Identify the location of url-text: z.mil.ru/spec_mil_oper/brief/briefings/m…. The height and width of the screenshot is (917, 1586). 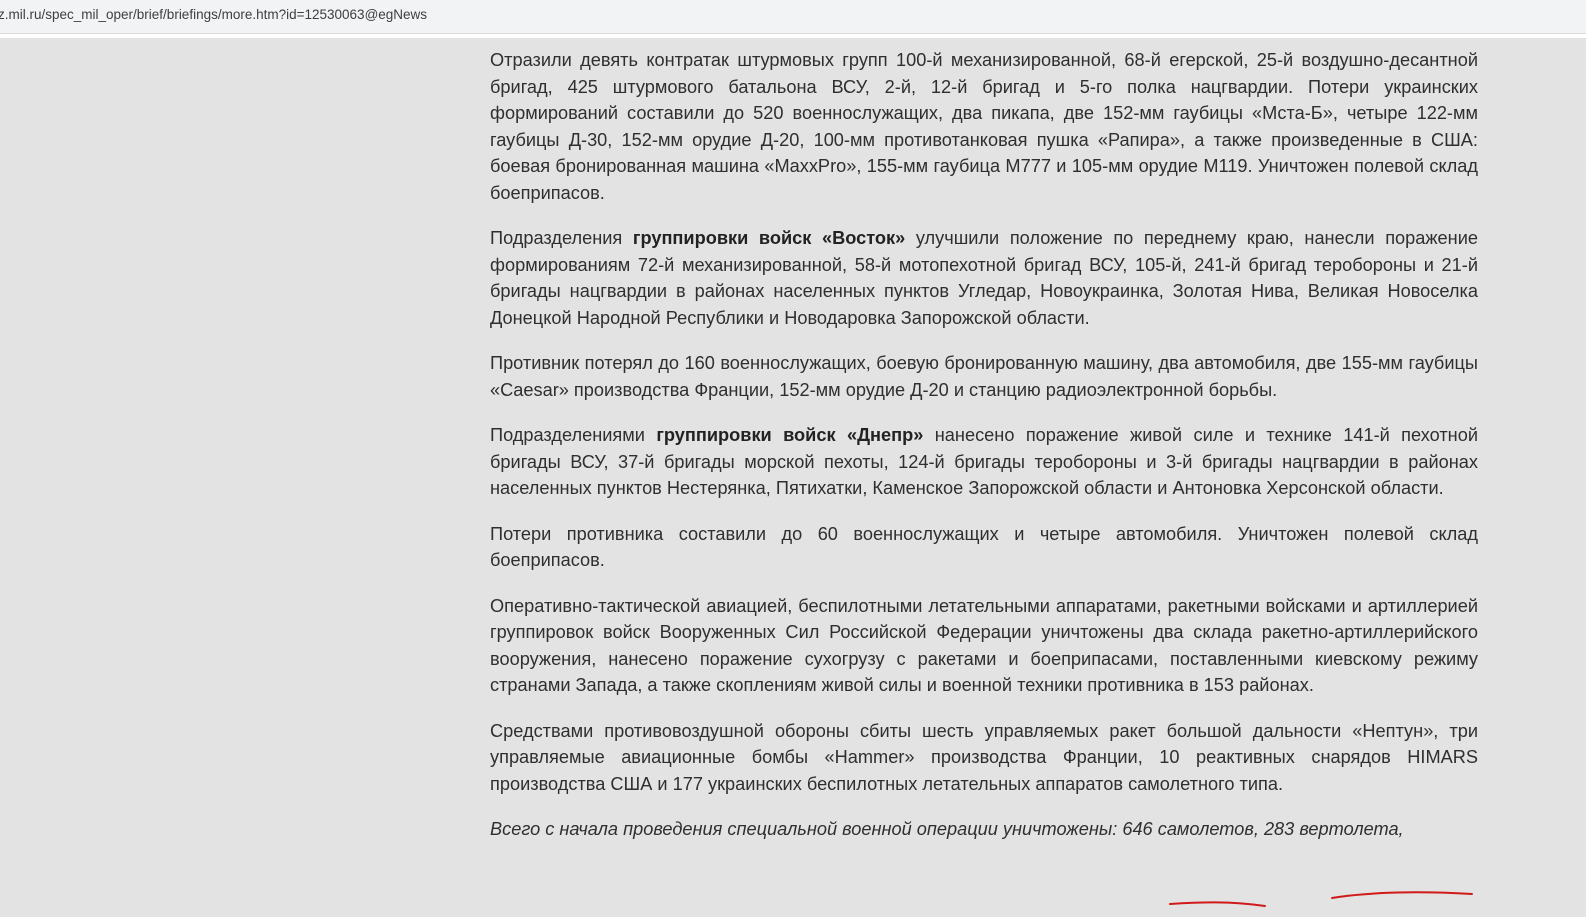
(213, 14).